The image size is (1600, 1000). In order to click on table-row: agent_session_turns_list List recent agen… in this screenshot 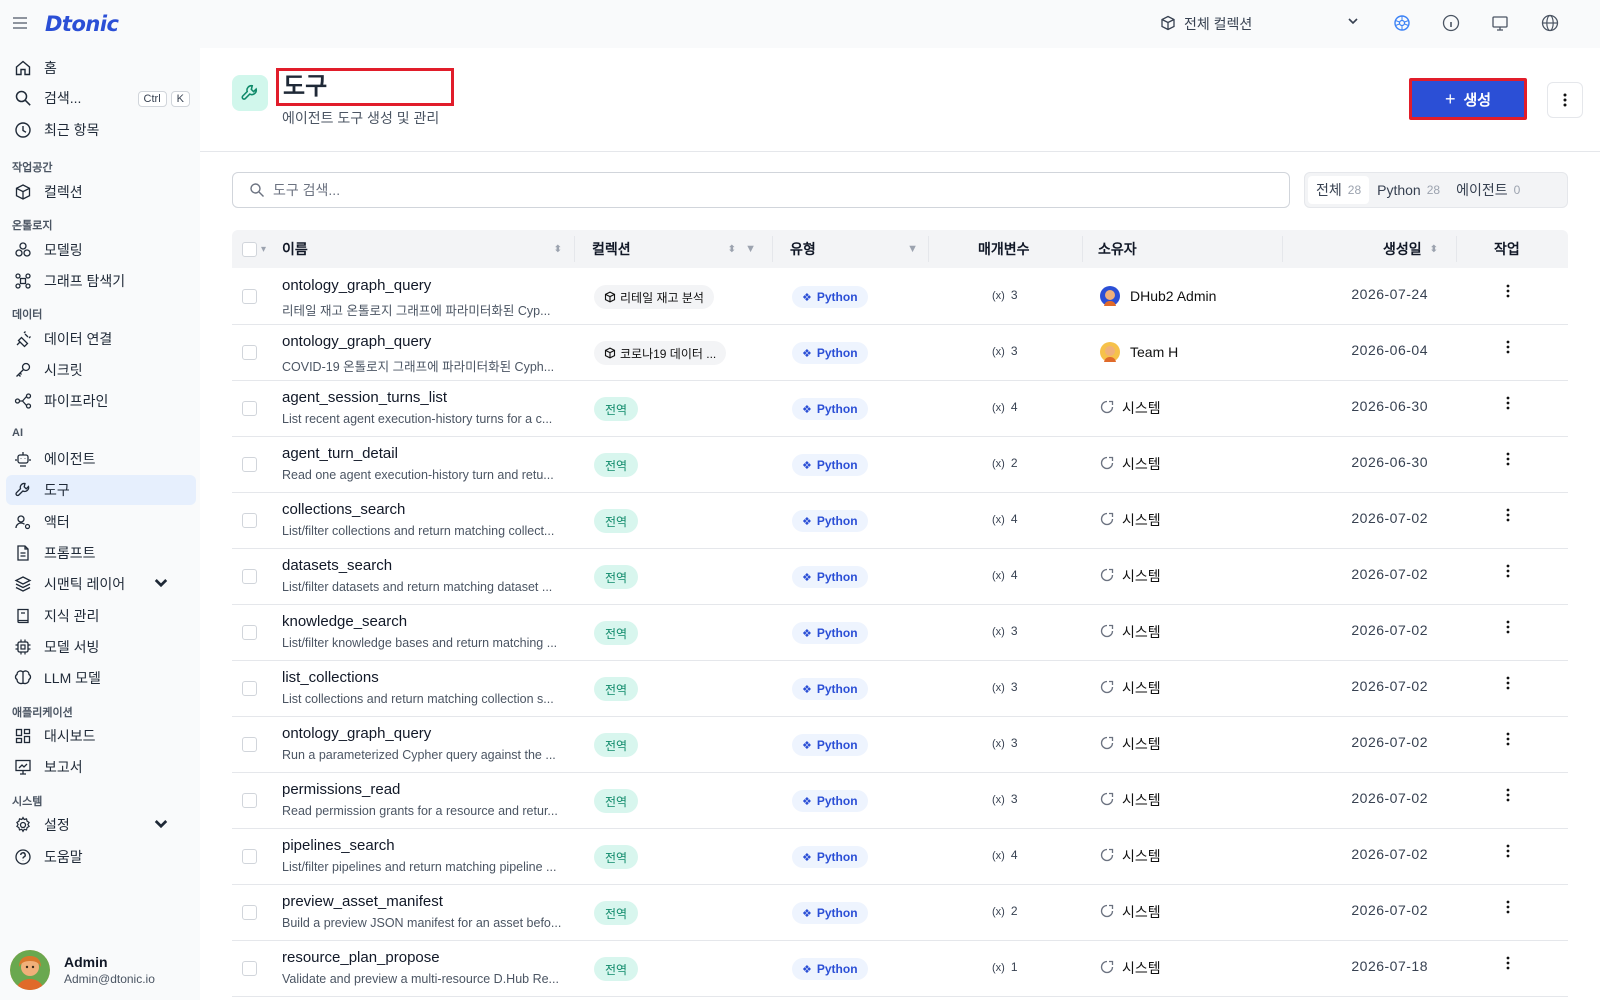, I will do `click(900, 408)`.